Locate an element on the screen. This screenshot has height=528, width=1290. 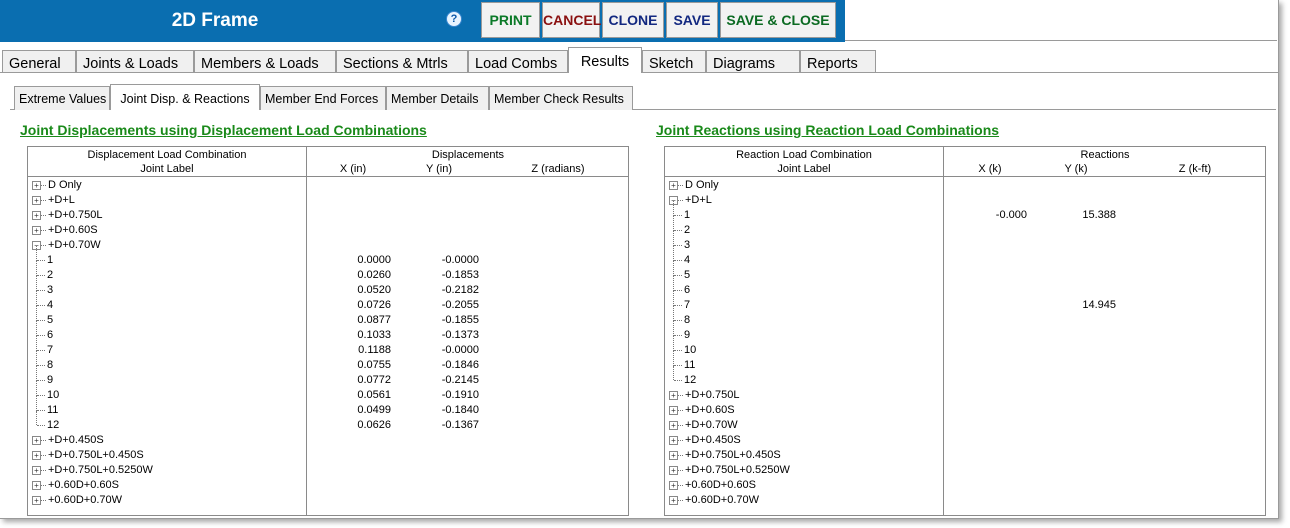
load-combination-row: + +D+L is located at coordinates (167, 200).